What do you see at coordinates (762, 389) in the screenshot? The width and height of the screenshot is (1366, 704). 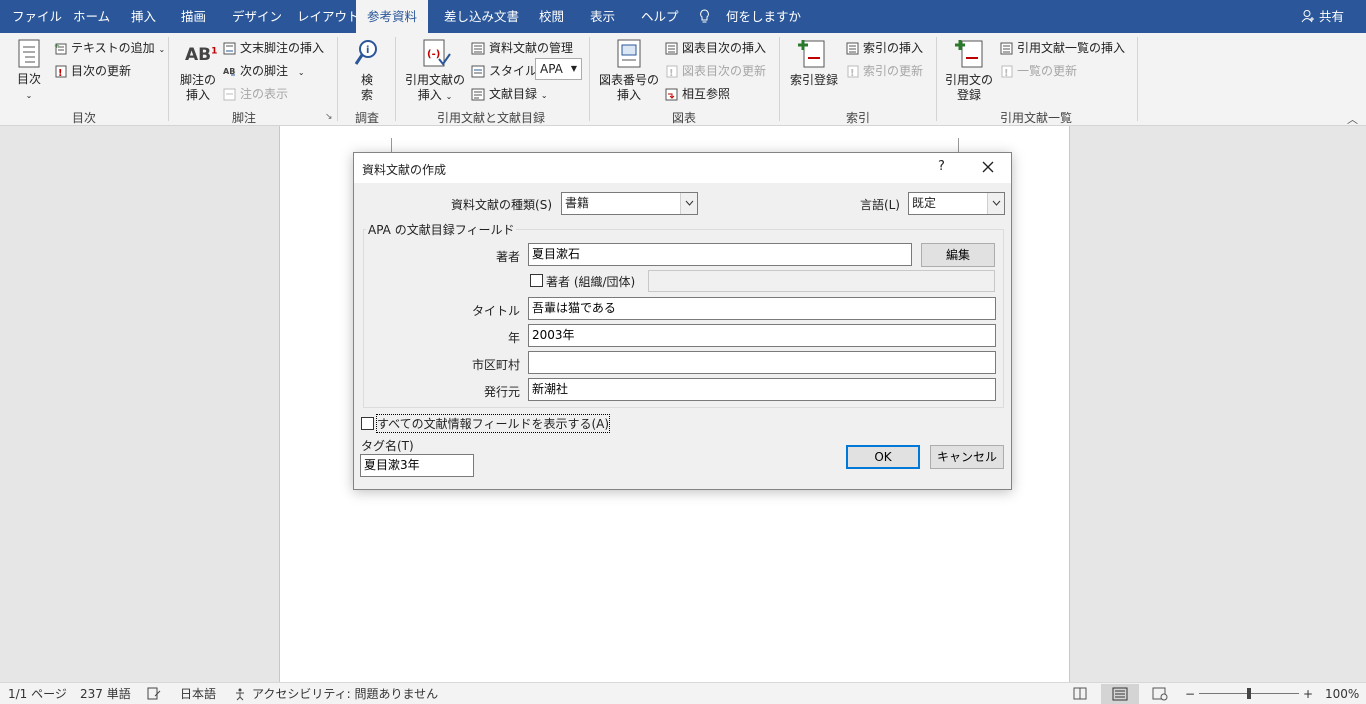 I see `publisher-input: 新潮社` at bounding box center [762, 389].